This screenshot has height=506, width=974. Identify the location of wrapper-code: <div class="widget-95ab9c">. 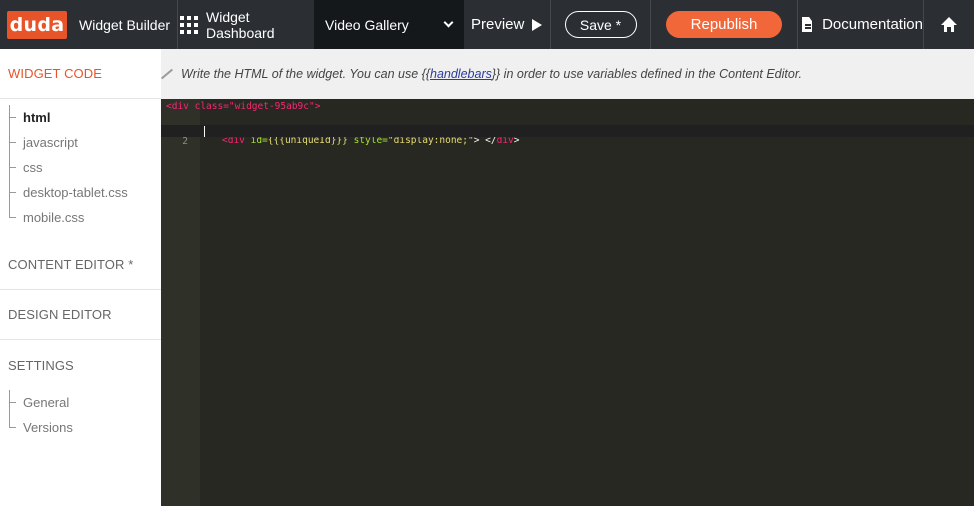
(243, 106).